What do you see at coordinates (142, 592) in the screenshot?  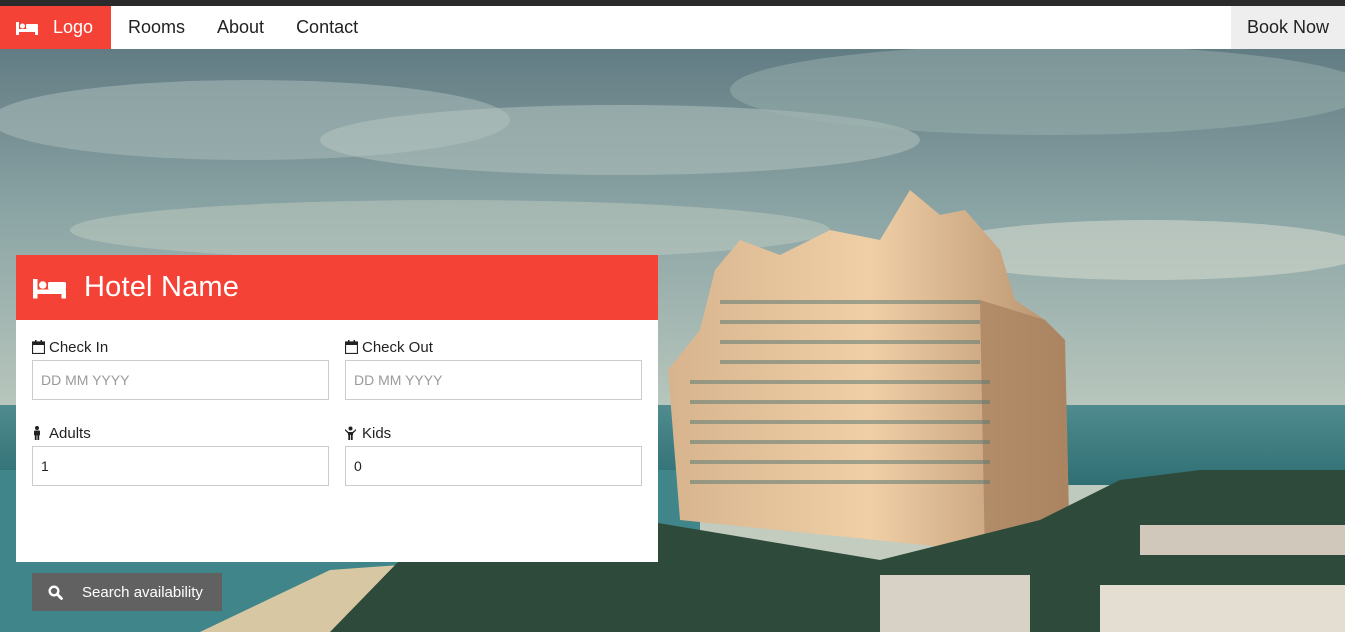 I see `search-availability-label: Search availability` at bounding box center [142, 592].